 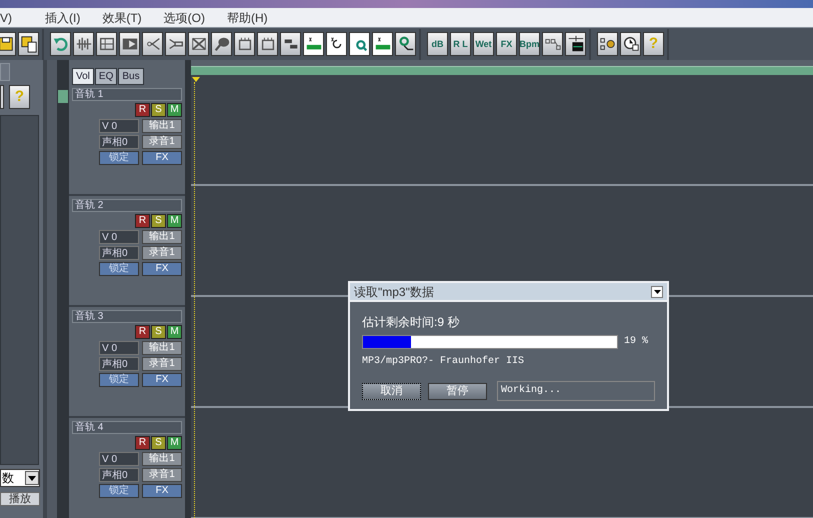 I want to click on side-button, so click(x=2, y=97).